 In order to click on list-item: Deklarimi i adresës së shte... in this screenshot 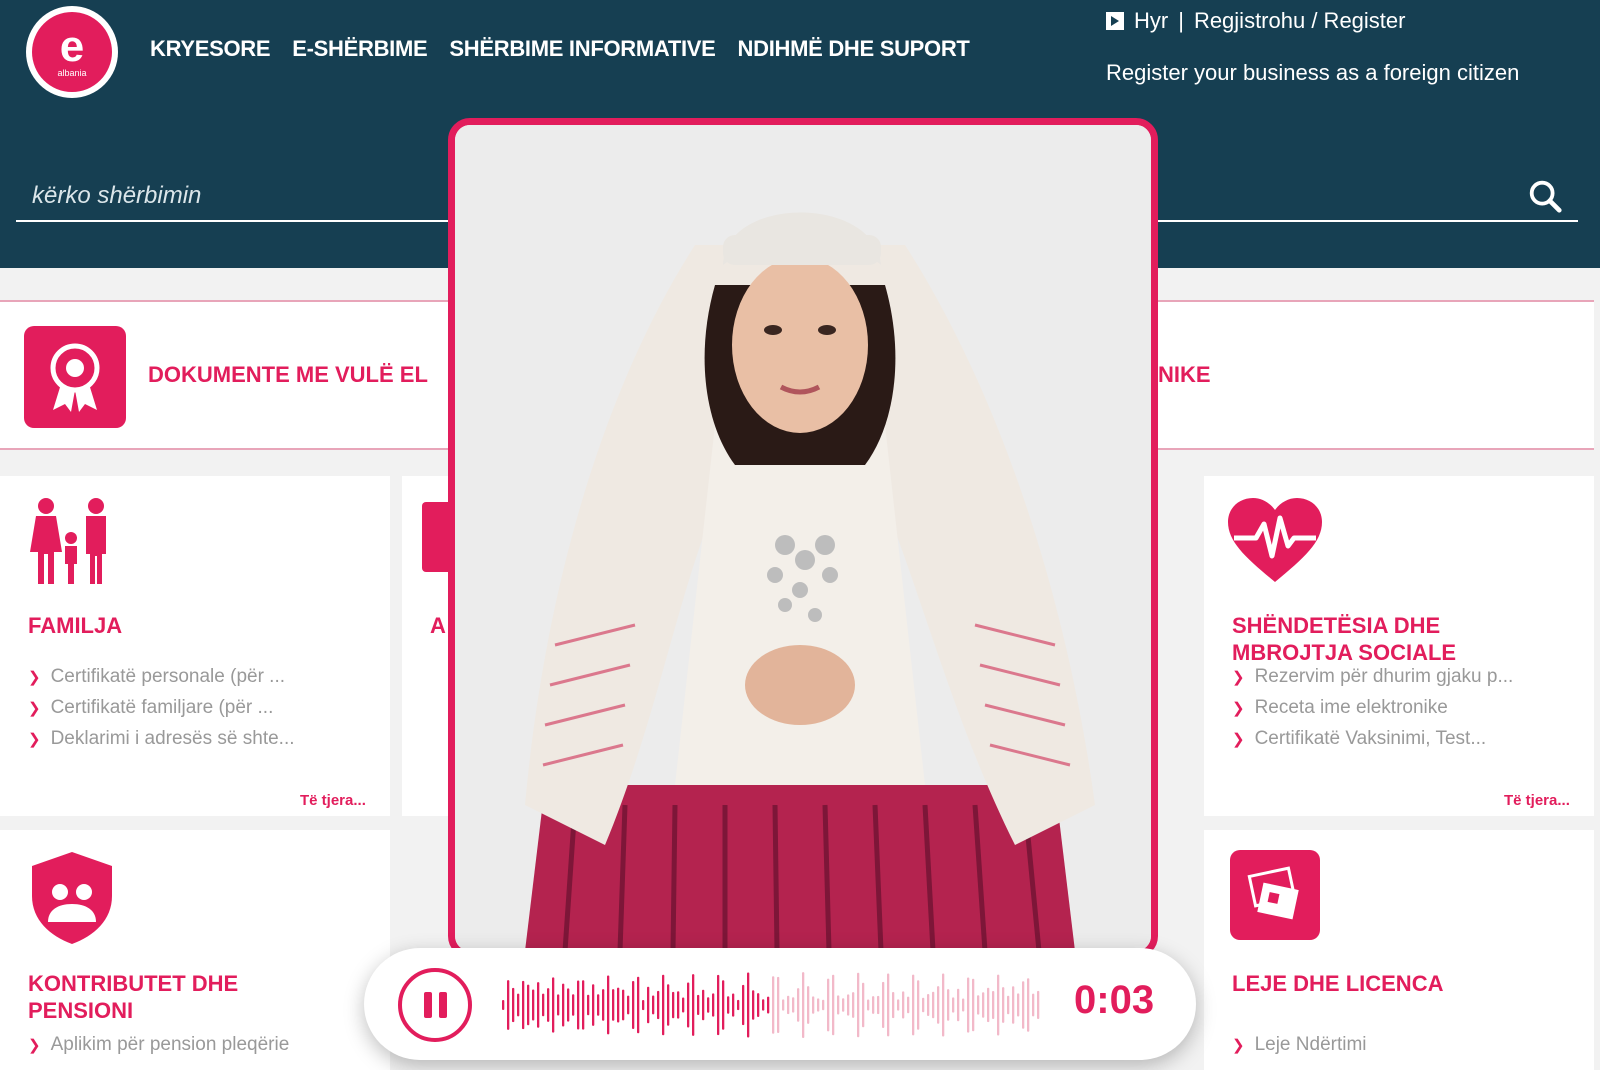, I will do `click(193, 739)`.